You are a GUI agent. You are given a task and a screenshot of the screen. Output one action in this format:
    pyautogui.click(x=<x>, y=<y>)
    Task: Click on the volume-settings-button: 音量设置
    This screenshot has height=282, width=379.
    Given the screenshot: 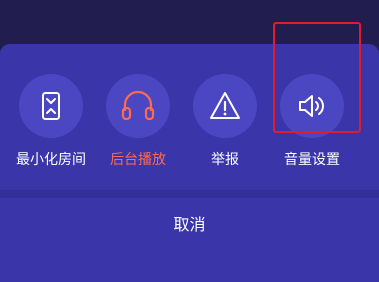 What is the action you would take?
    pyautogui.click(x=312, y=124)
    